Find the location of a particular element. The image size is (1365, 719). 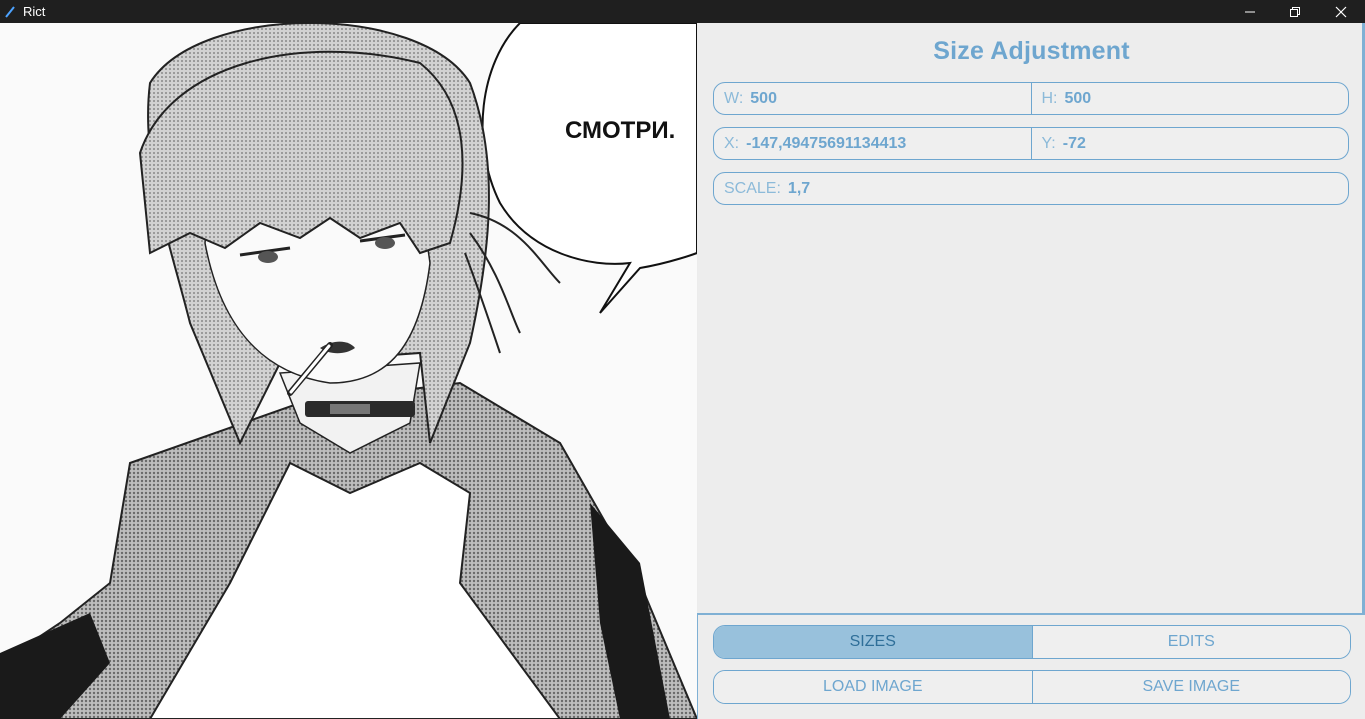

scale-input is located at coordinates (1037, 188).